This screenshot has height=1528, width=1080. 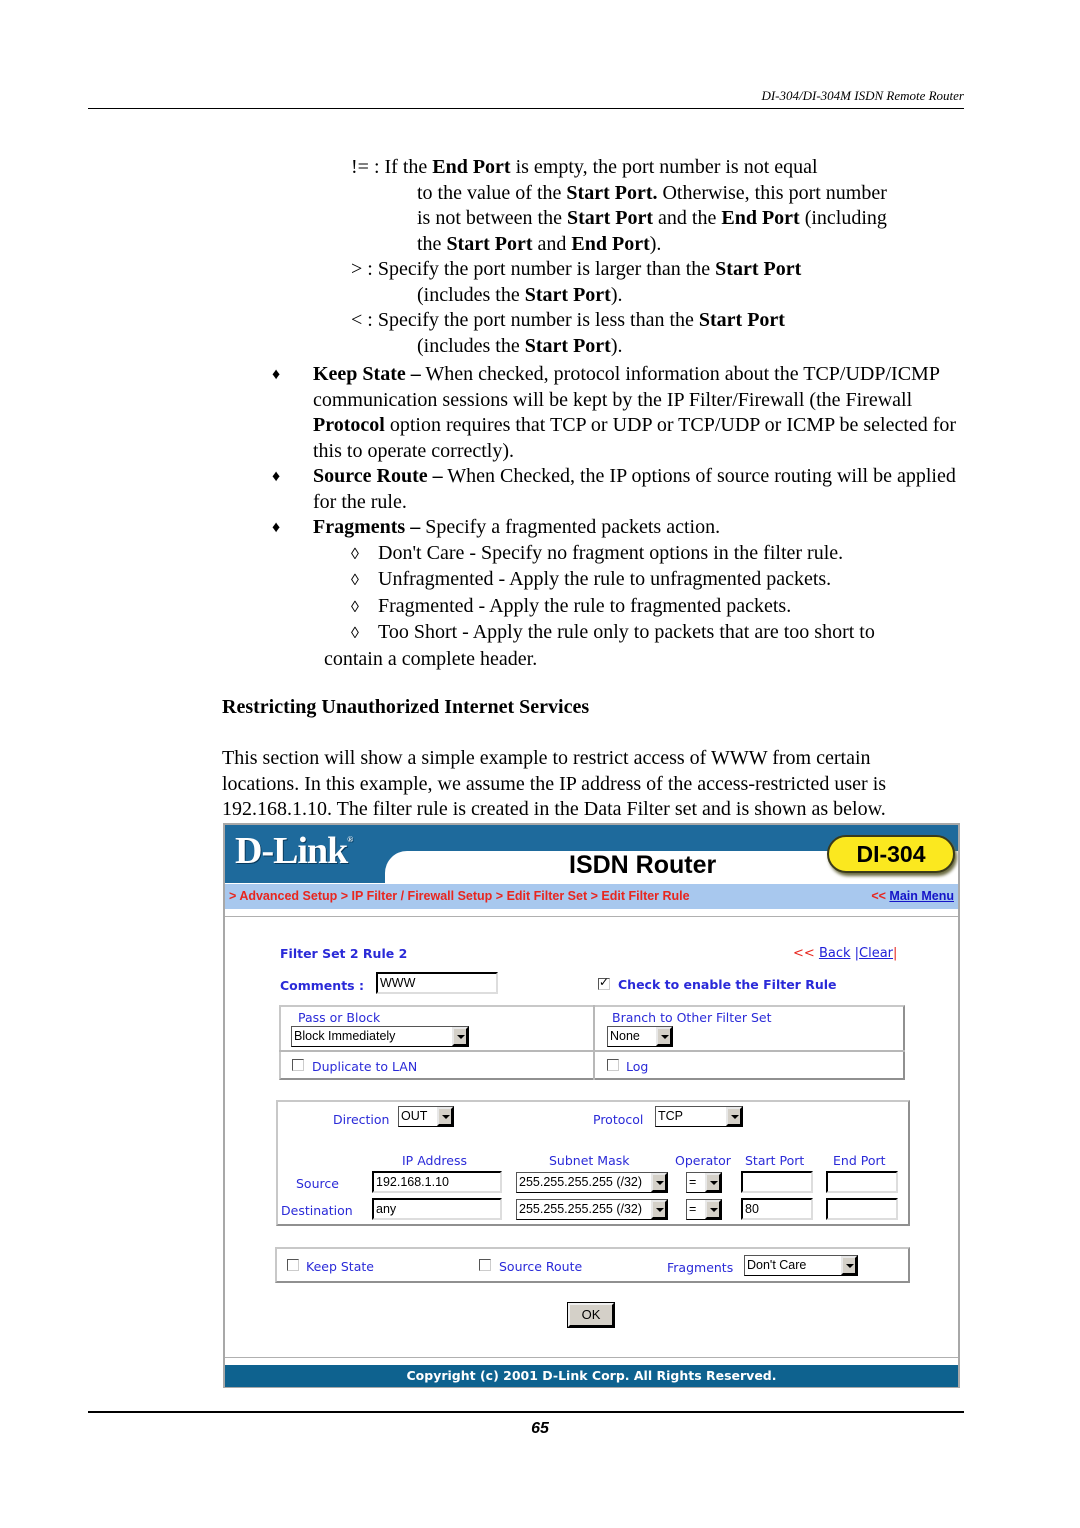 I want to click on destination-operator-select: =, so click(x=704, y=1209).